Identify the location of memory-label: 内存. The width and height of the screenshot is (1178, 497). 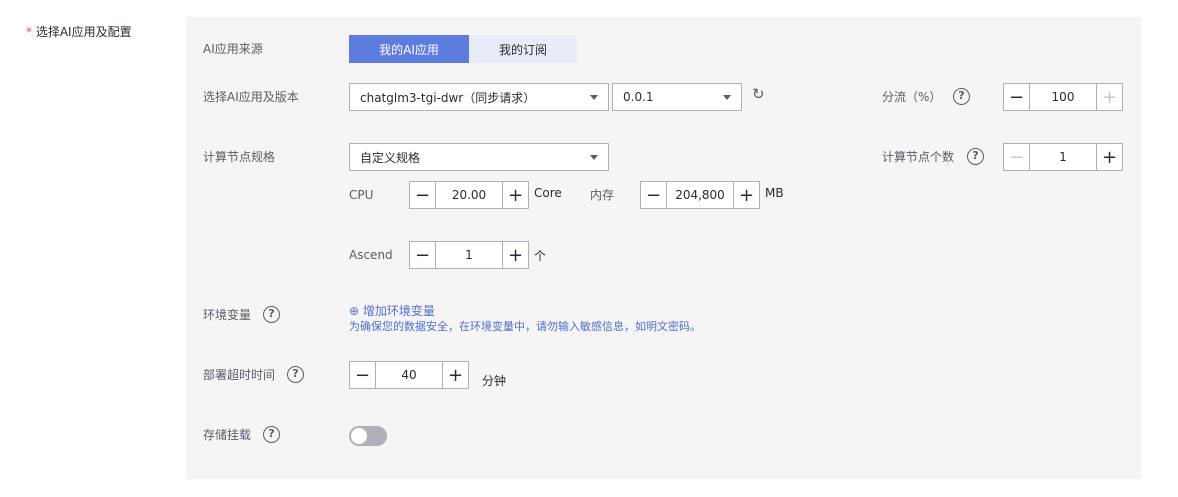
(602, 195).